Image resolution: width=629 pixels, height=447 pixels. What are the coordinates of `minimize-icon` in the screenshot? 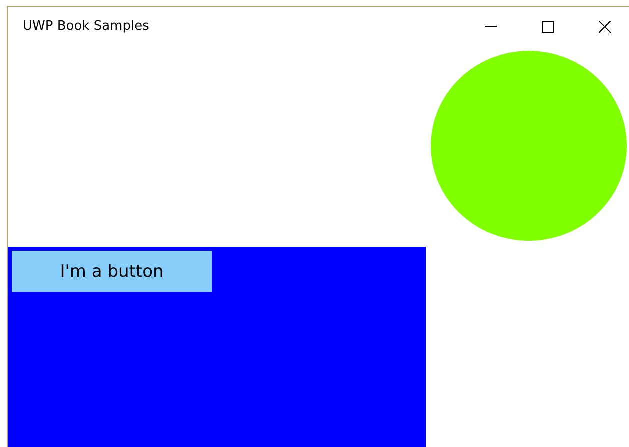 It's located at (490, 26).